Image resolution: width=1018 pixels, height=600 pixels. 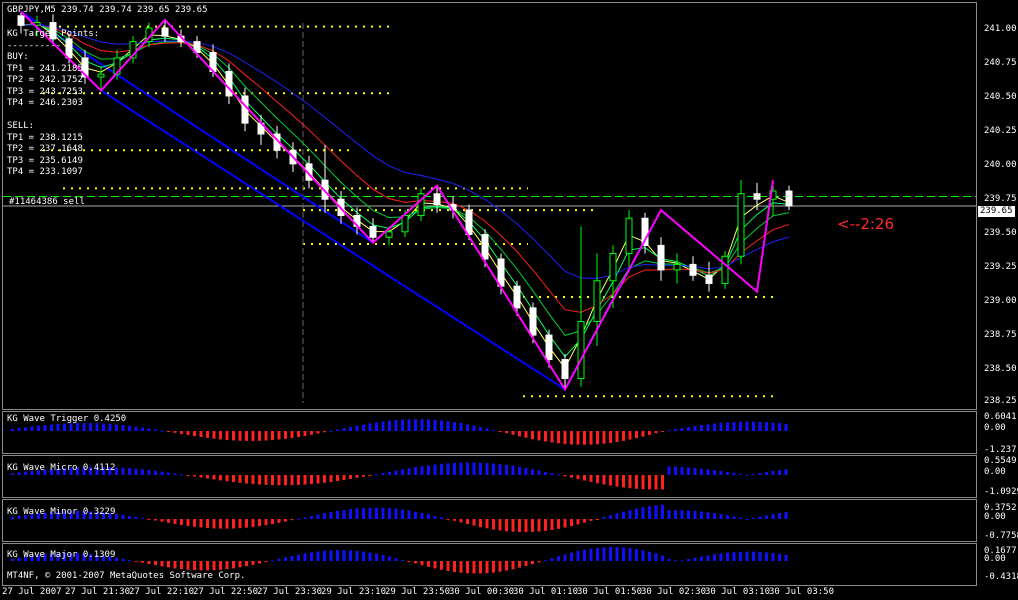 What do you see at coordinates (45, 137) in the screenshot?
I see `sell-tp1: TP1 = 238.1215` at bounding box center [45, 137].